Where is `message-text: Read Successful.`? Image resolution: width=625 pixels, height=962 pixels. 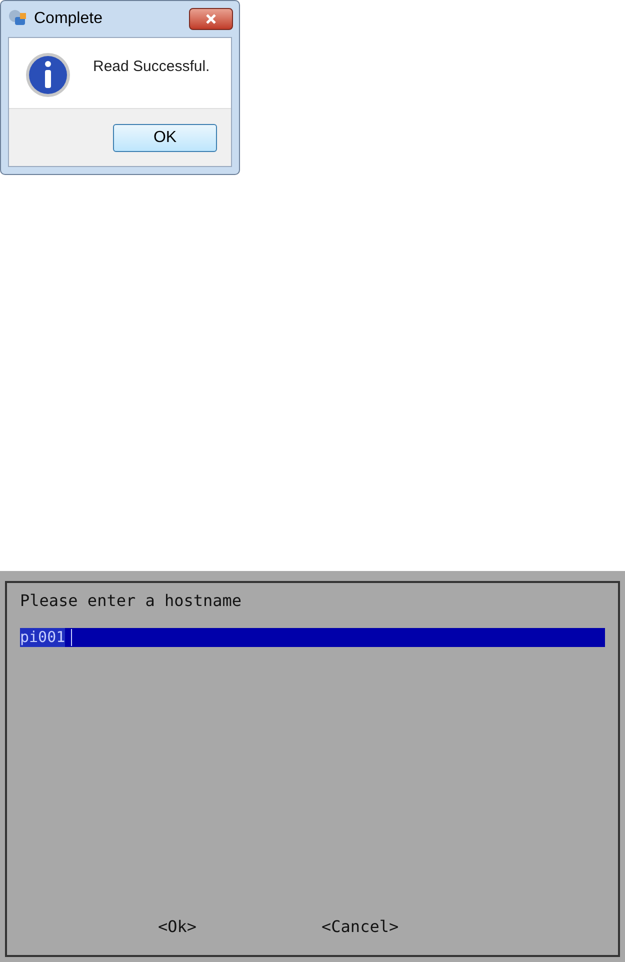
message-text: Read Successful. is located at coordinates (151, 67).